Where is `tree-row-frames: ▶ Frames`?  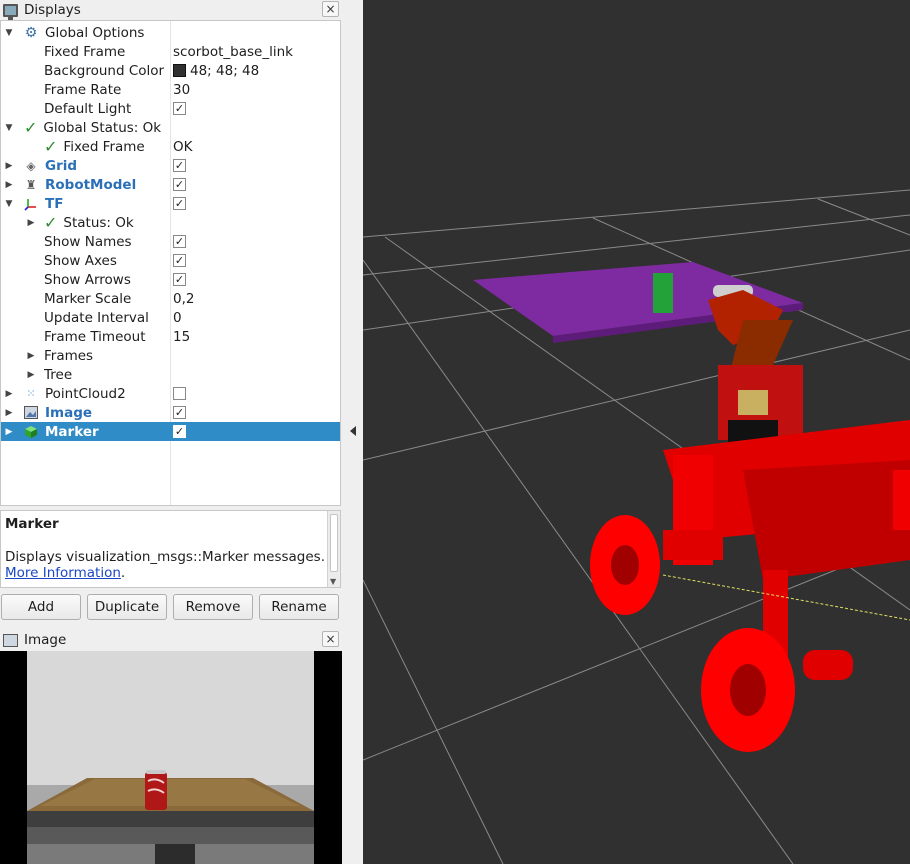
tree-row-frames: ▶ Frames is located at coordinates (170, 355).